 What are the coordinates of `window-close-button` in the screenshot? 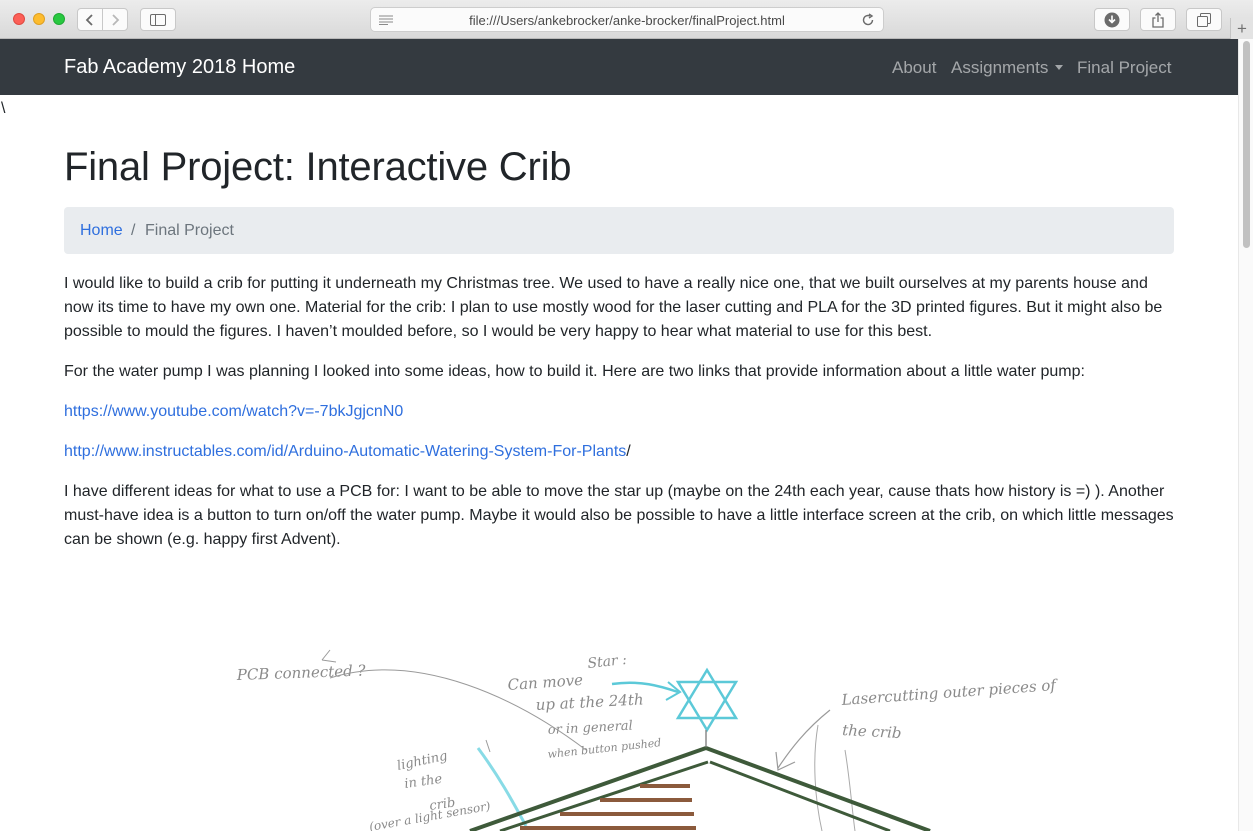 It's located at (19, 19).